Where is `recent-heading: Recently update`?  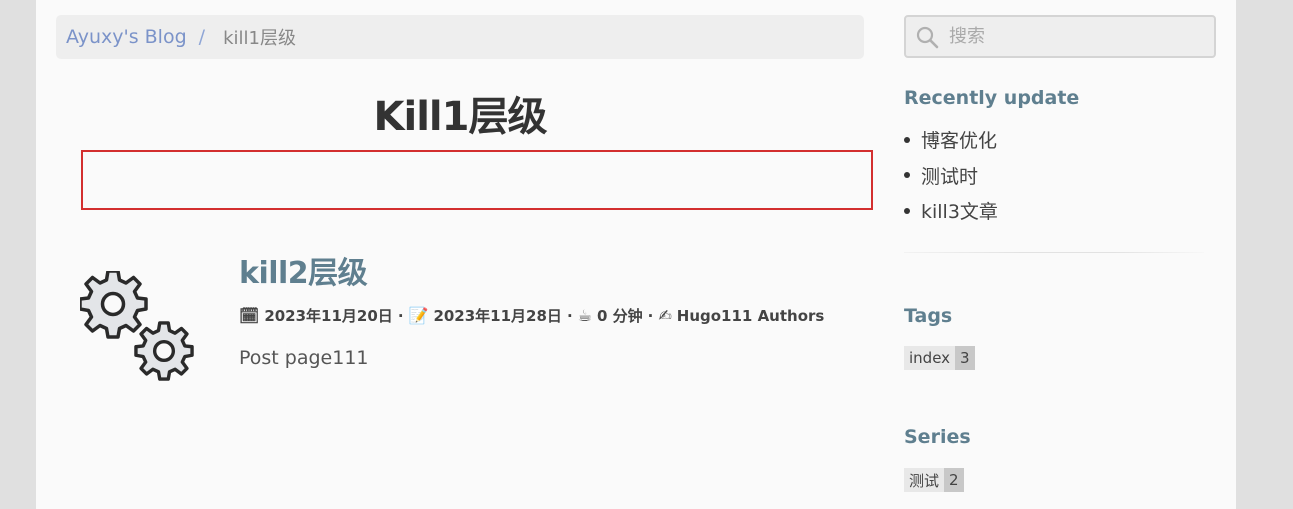
recent-heading: Recently update is located at coordinates (992, 98).